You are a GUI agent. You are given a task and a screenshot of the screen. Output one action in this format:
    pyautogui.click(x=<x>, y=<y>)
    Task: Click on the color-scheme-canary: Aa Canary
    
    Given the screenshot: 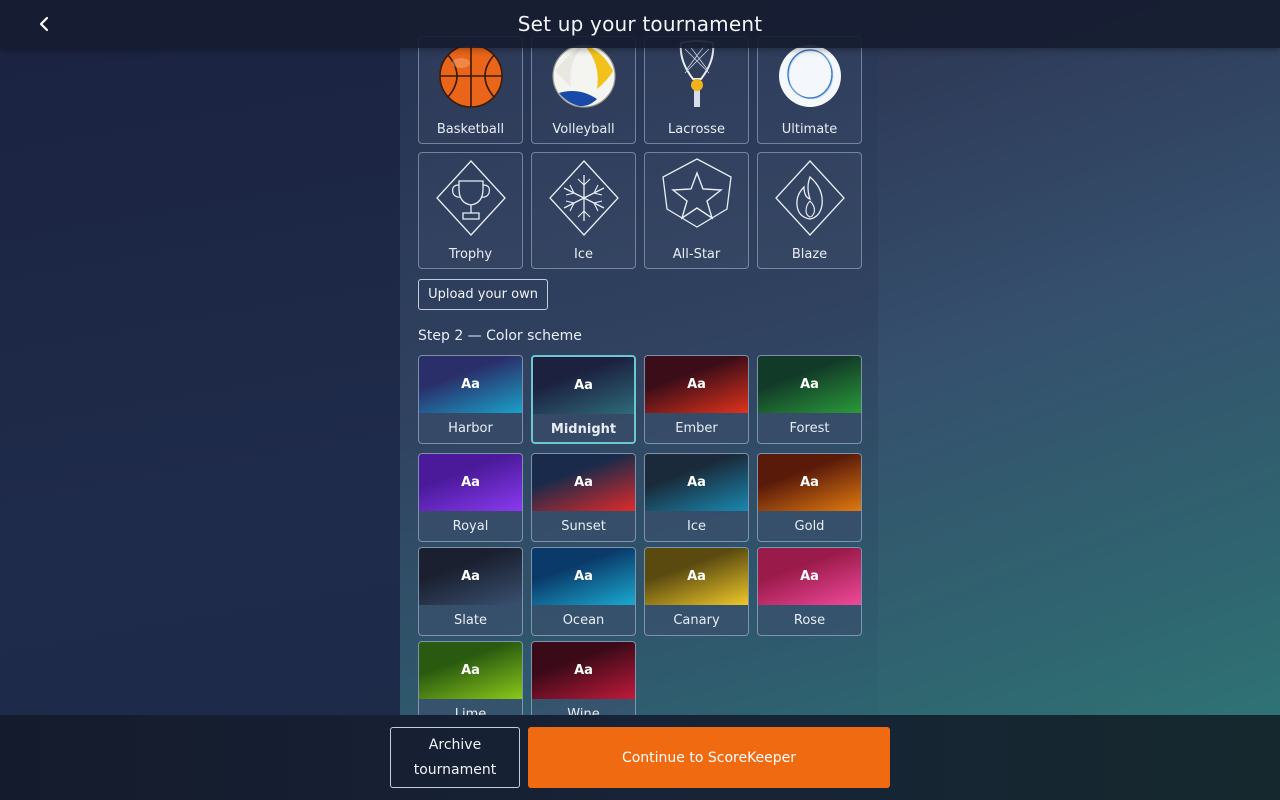 What is the action you would take?
    pyautogui.click(x=696, y=591)
    